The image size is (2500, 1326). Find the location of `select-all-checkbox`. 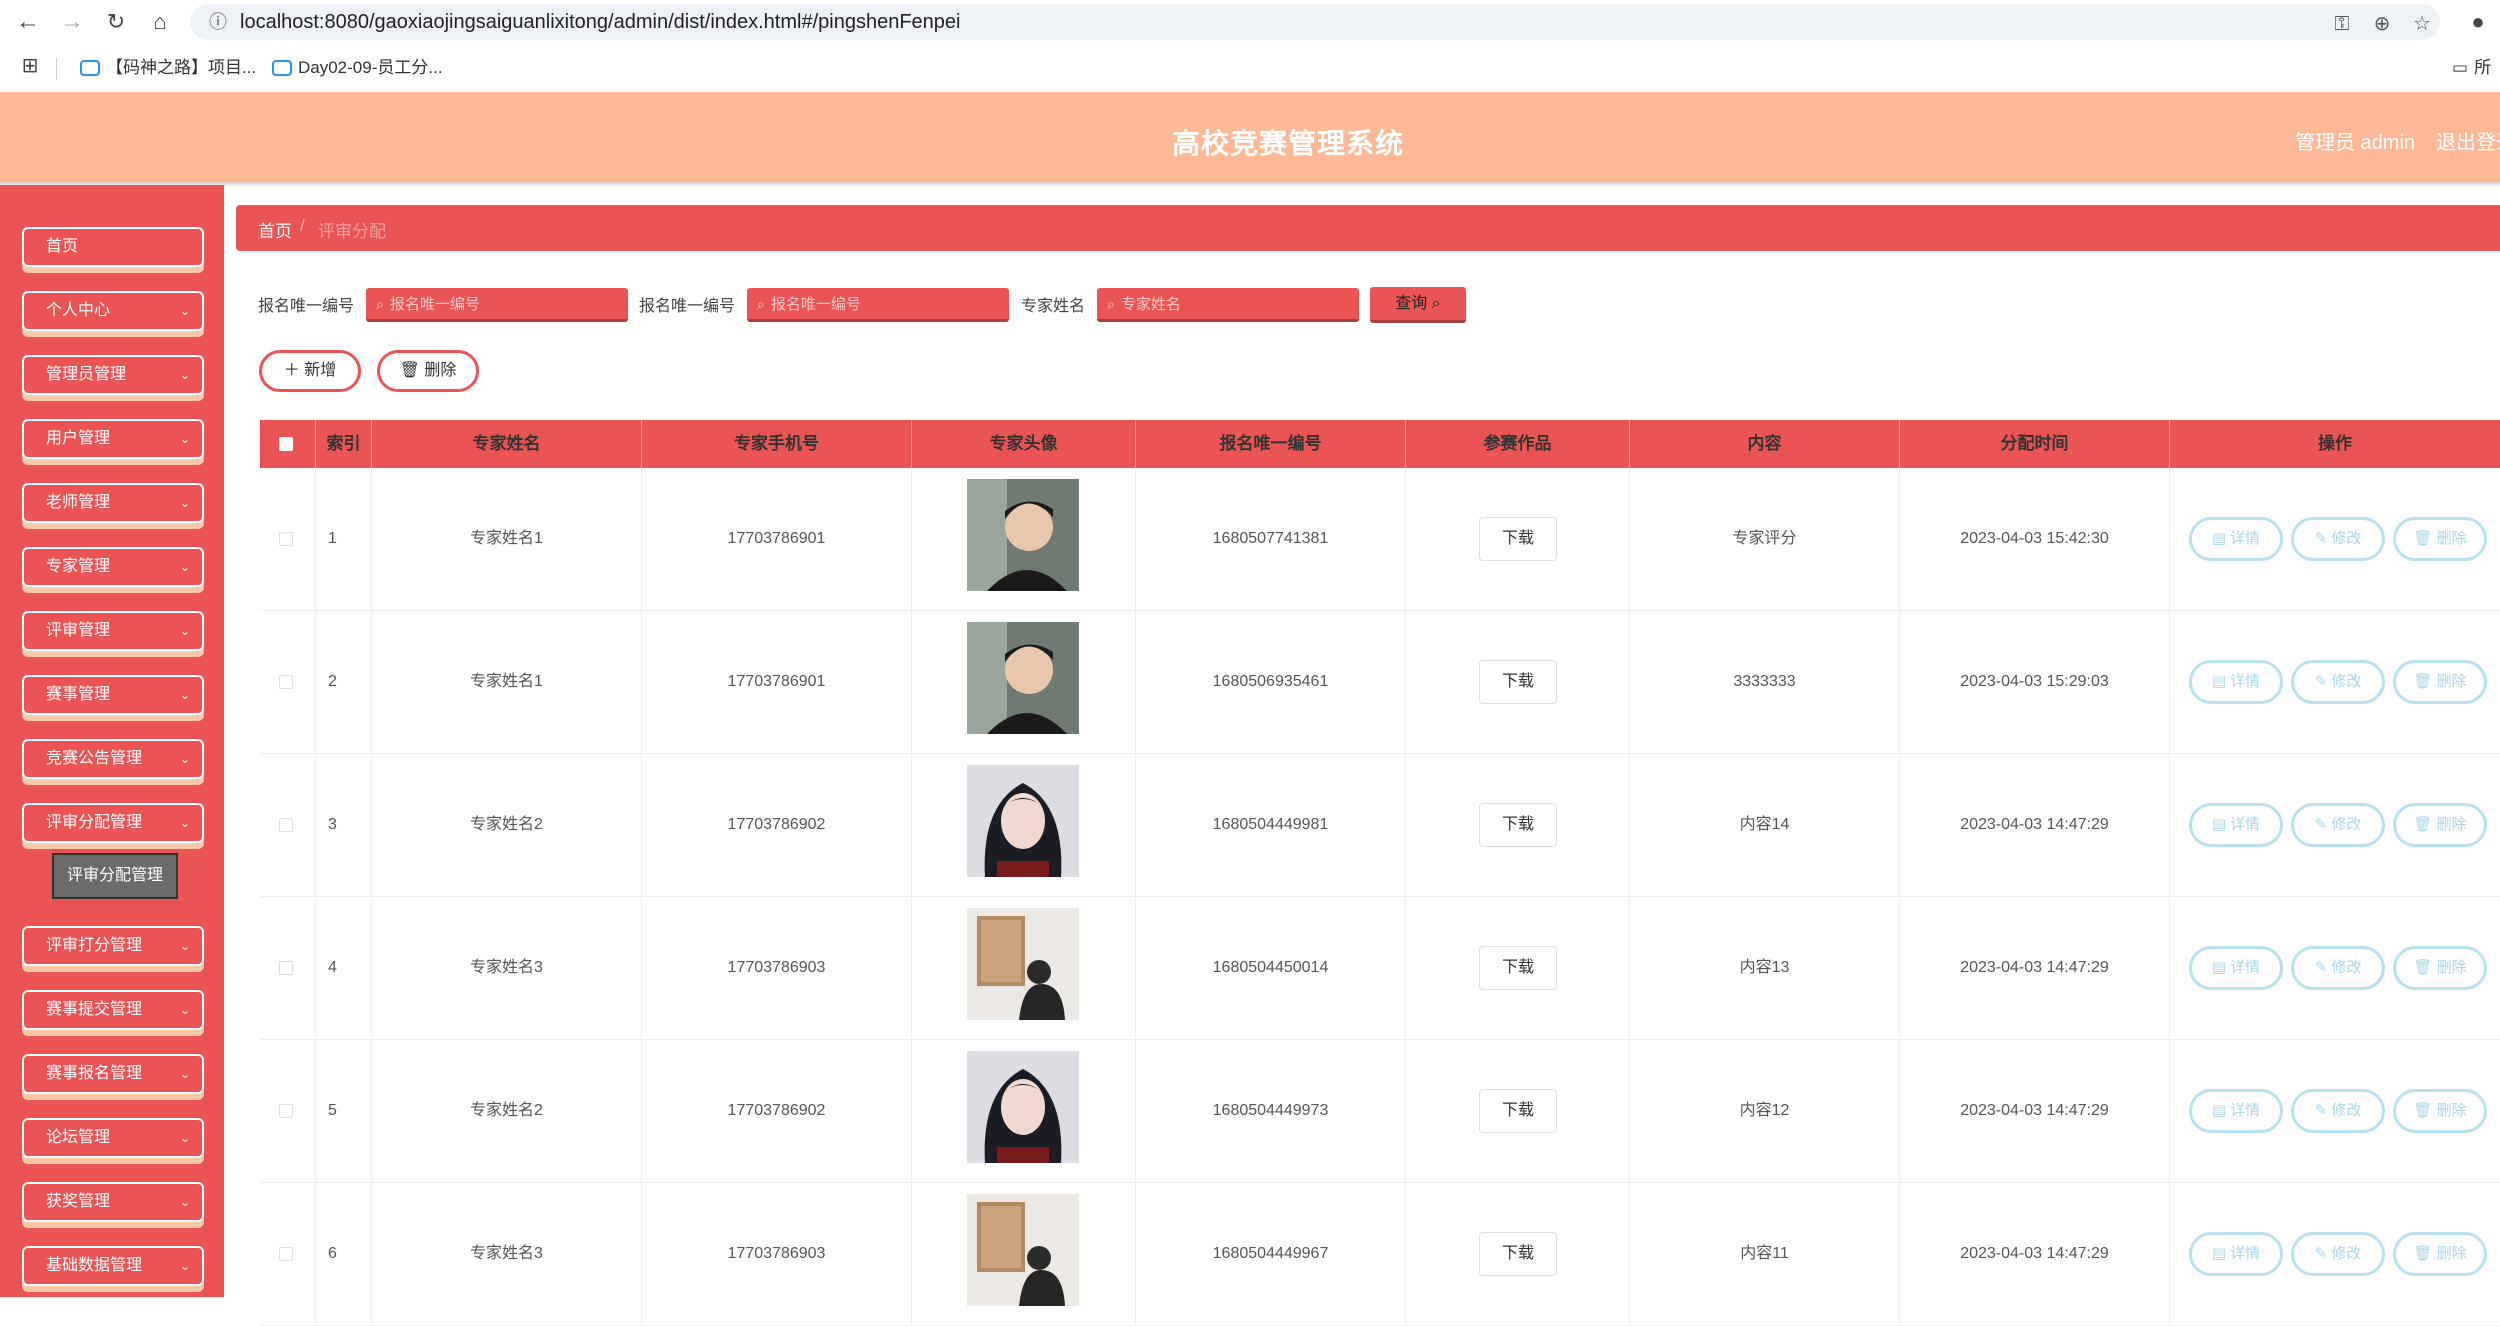

select-all-checkbox is located at coordinates (286, 444).